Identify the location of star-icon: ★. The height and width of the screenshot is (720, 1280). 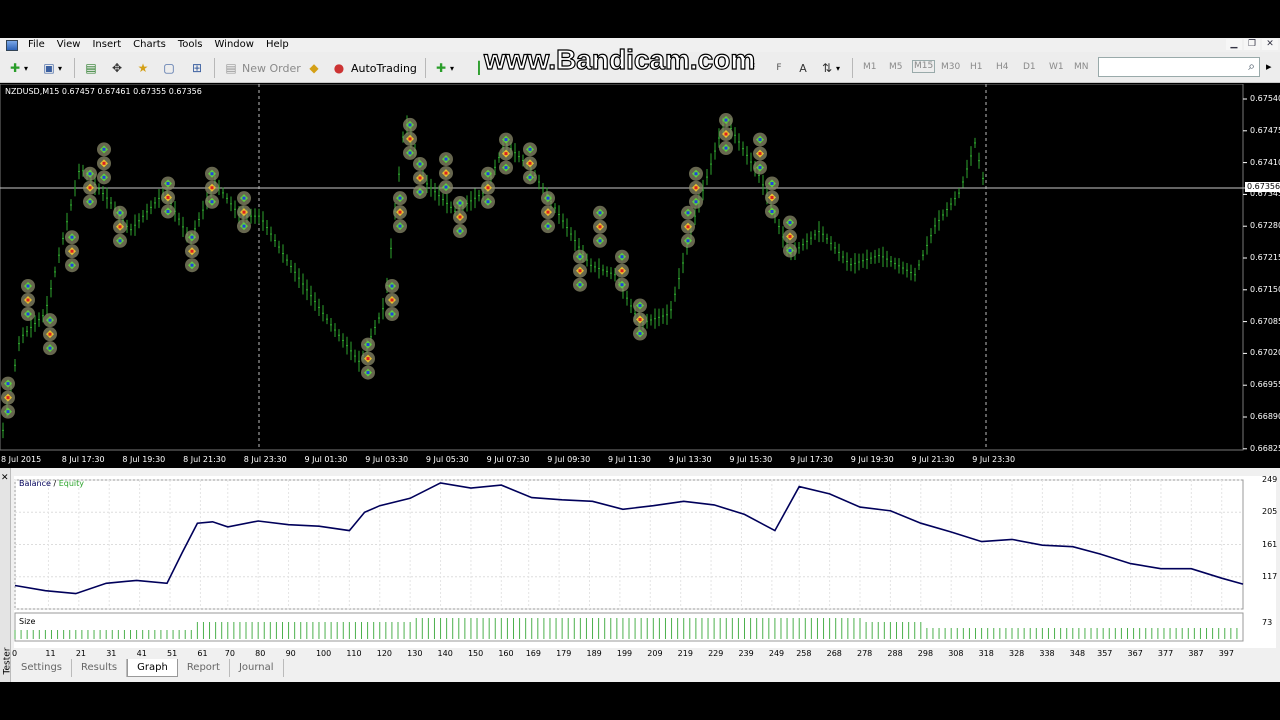
(143, 68).